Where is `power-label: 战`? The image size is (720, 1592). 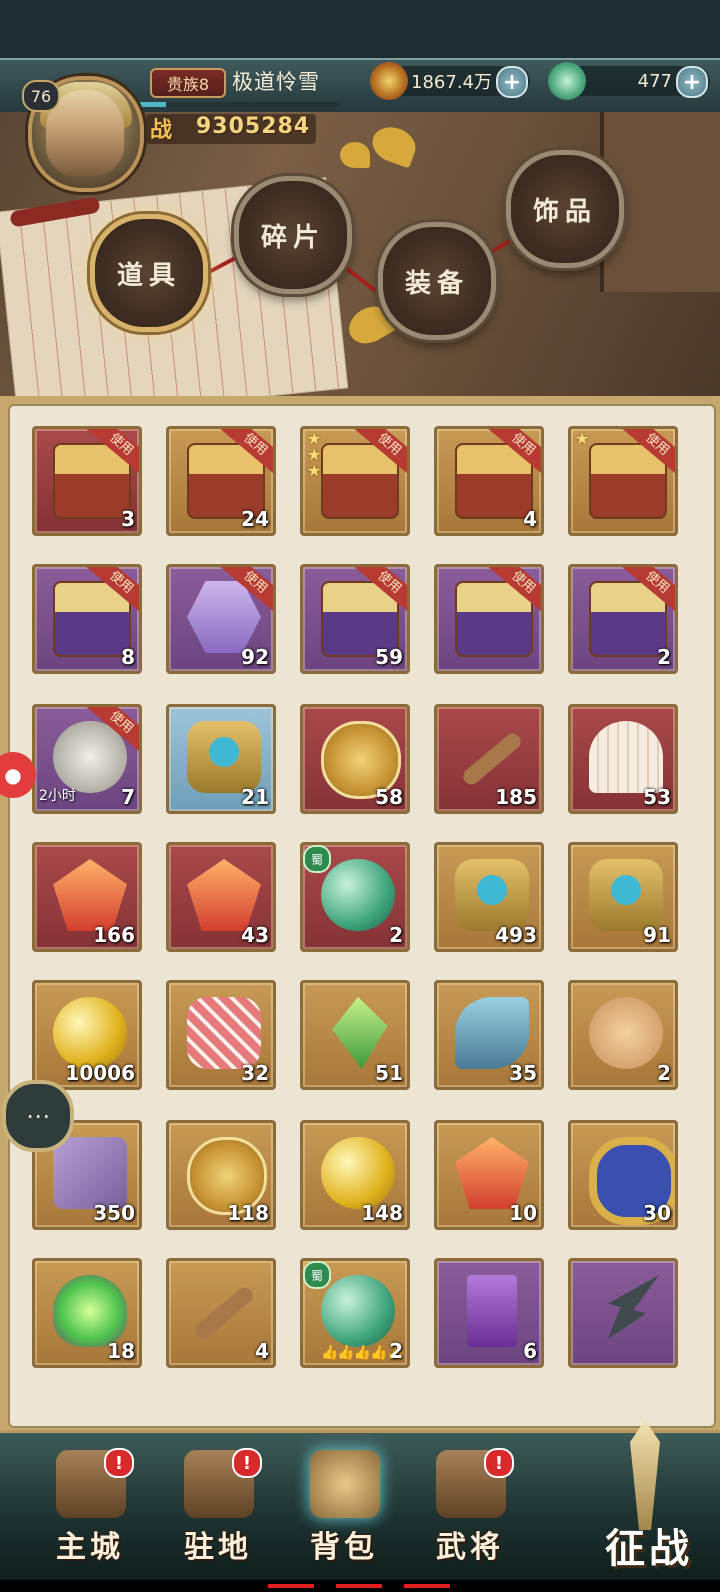
power-label: 战 is located at coordinates (161, 130).